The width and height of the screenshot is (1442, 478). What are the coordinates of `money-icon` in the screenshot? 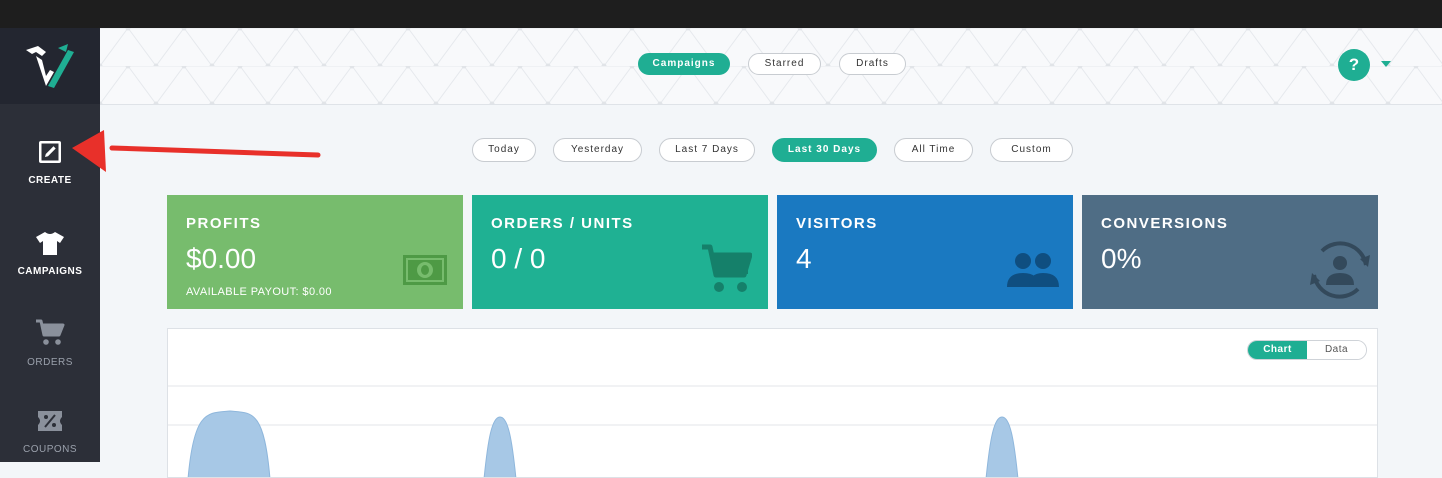 It's located at (425, 270).